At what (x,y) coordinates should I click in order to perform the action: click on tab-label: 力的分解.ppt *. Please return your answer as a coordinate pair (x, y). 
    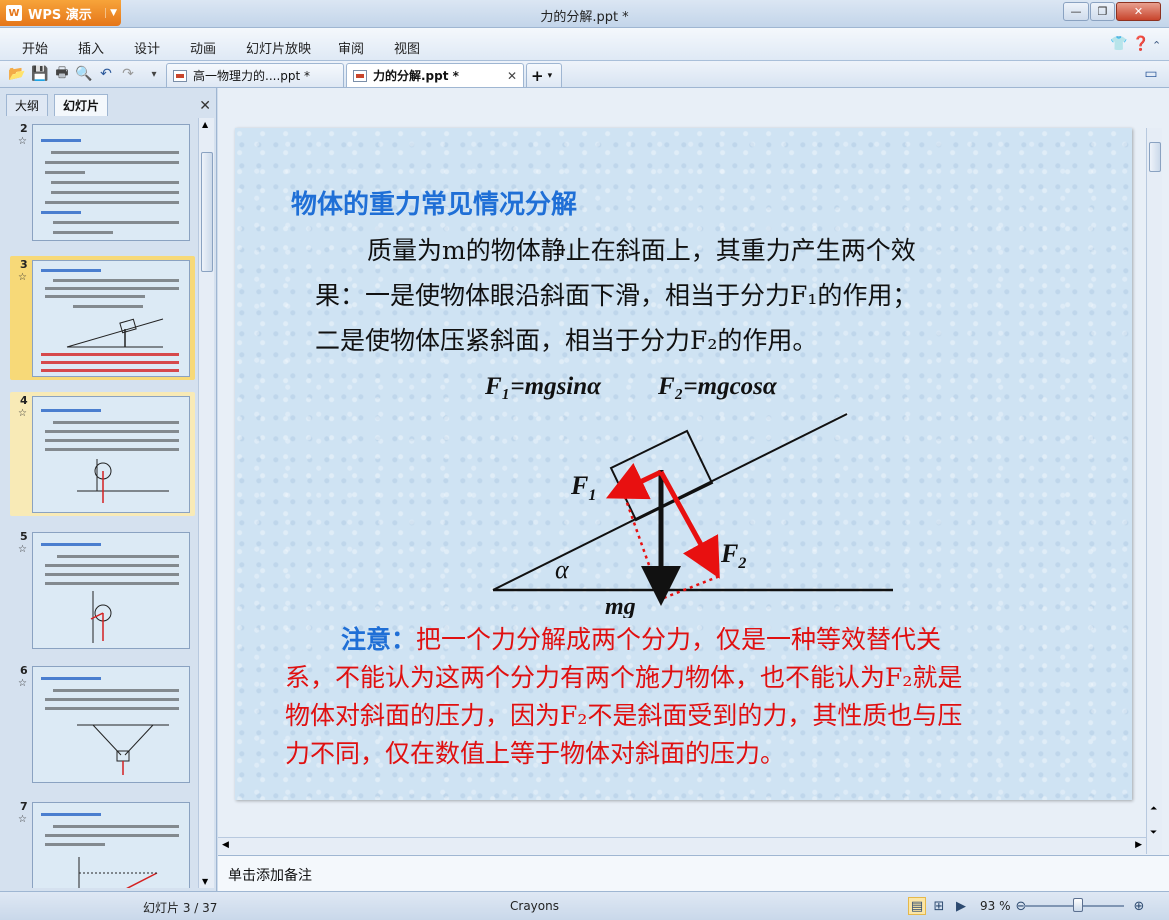
    Looking at the image, I should click on (416, 76).